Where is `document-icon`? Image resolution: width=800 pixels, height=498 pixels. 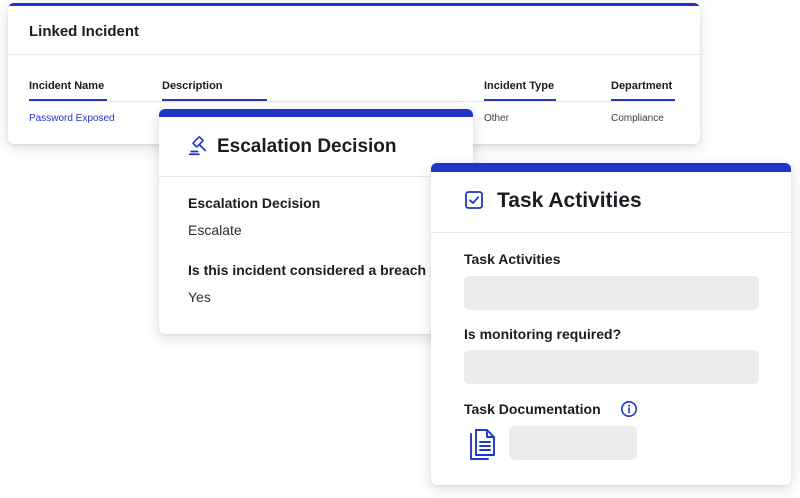 document-icon is located at coordinates (483, 445).